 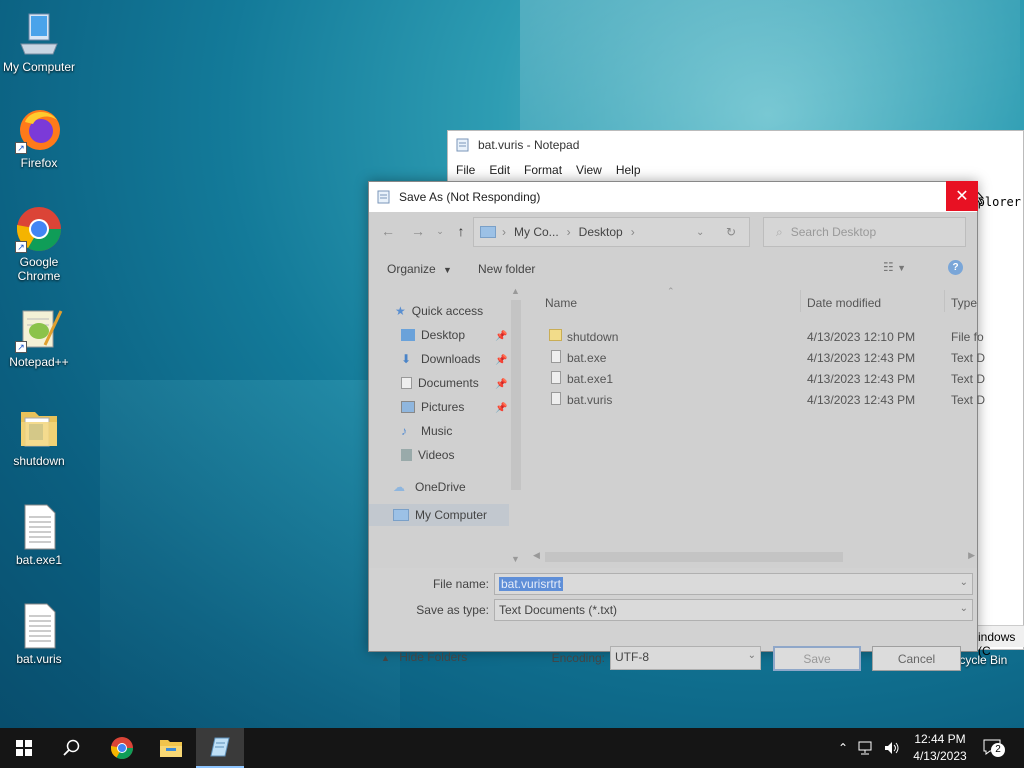 I want to click on taskbar-file-explorer, so click(x=171, y=748).